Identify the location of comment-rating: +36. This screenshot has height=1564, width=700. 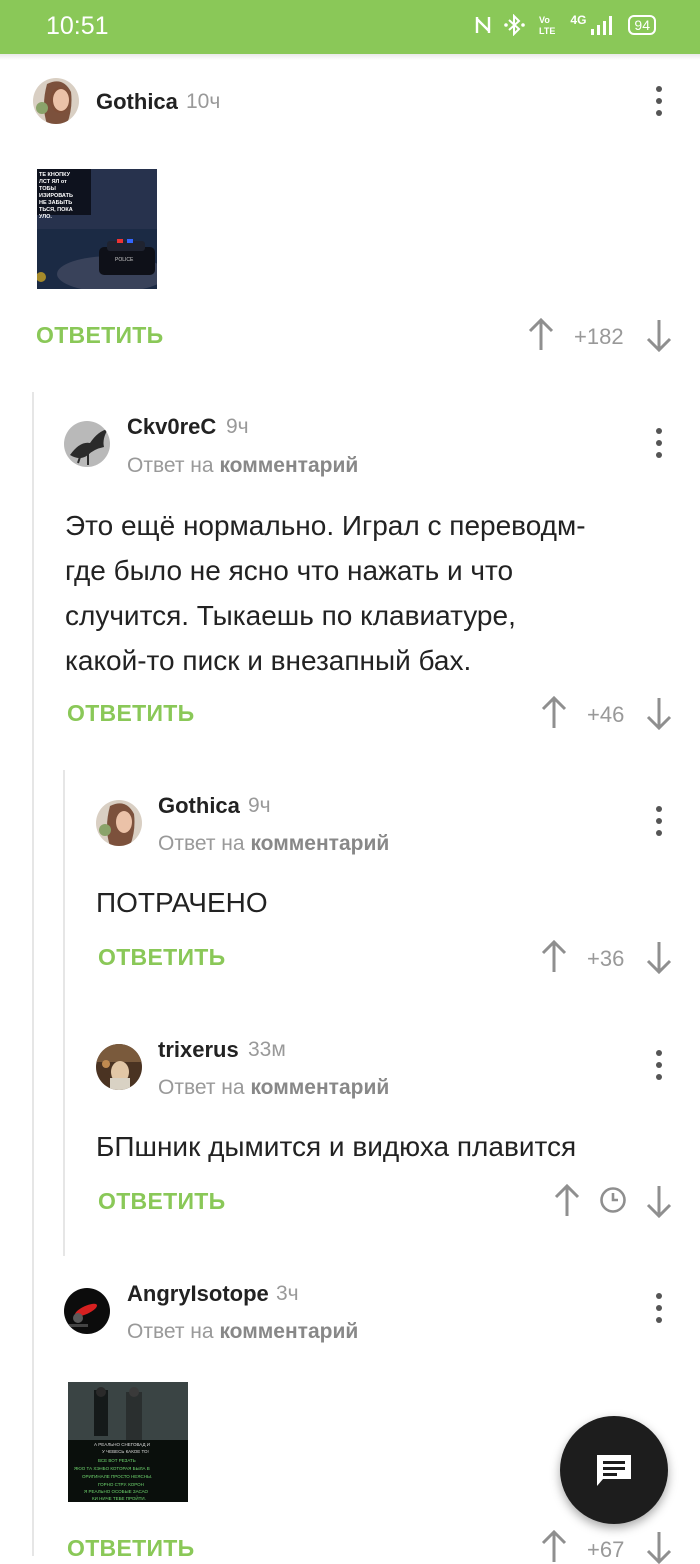
(606, 958).